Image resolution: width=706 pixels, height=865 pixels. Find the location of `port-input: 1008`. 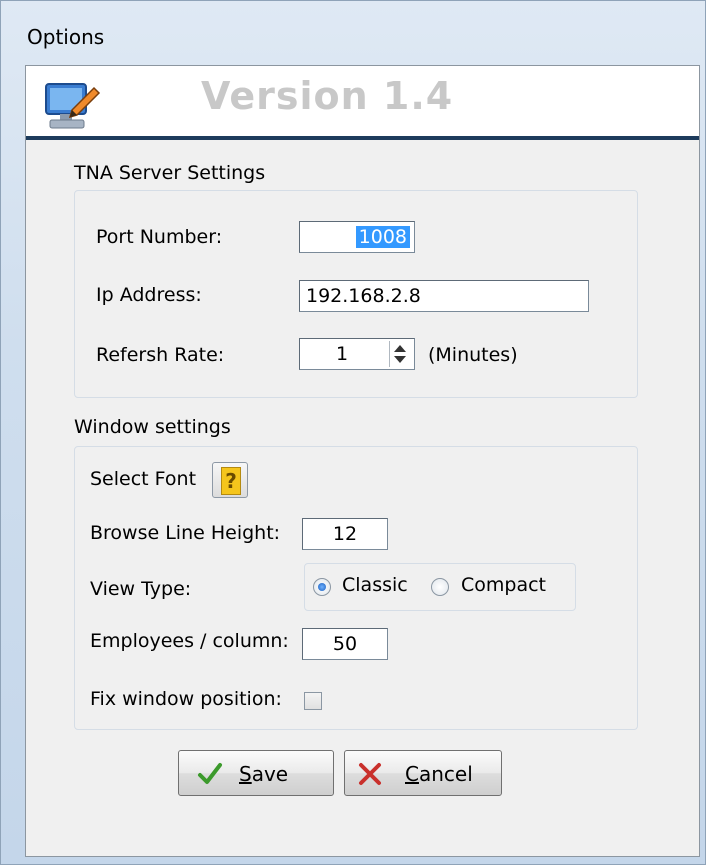

port-input: 1008 is located at coordinates (357, 237).